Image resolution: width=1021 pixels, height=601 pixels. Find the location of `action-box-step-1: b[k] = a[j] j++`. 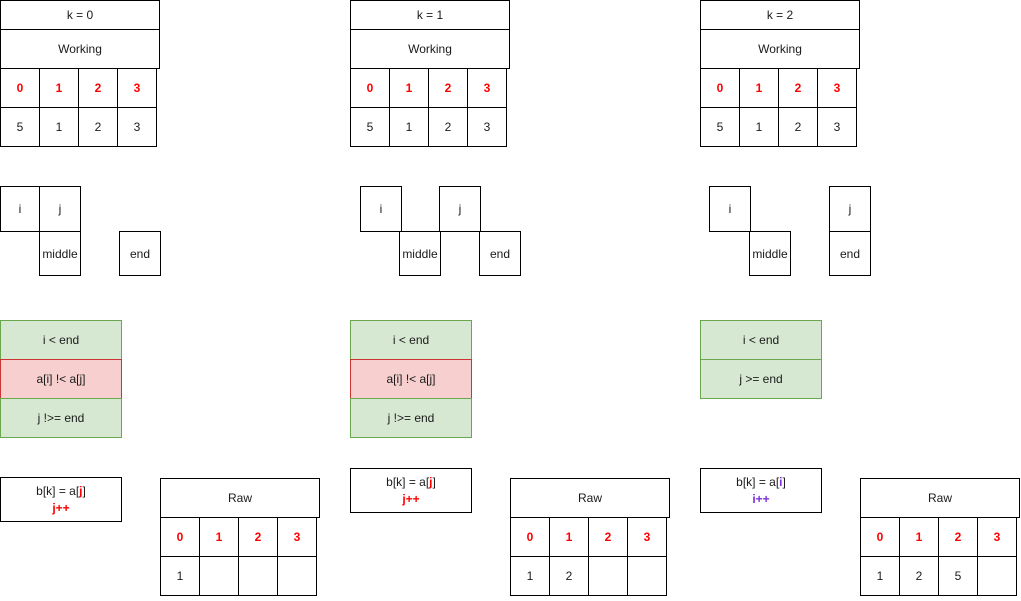

action-box-step-1: b[k] = a[j] j++ is located at coordinates (411, 490).